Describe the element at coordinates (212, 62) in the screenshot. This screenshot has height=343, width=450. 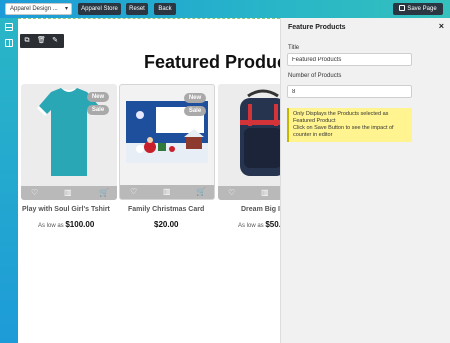
I see `section-heading: Featured Product` at that location.